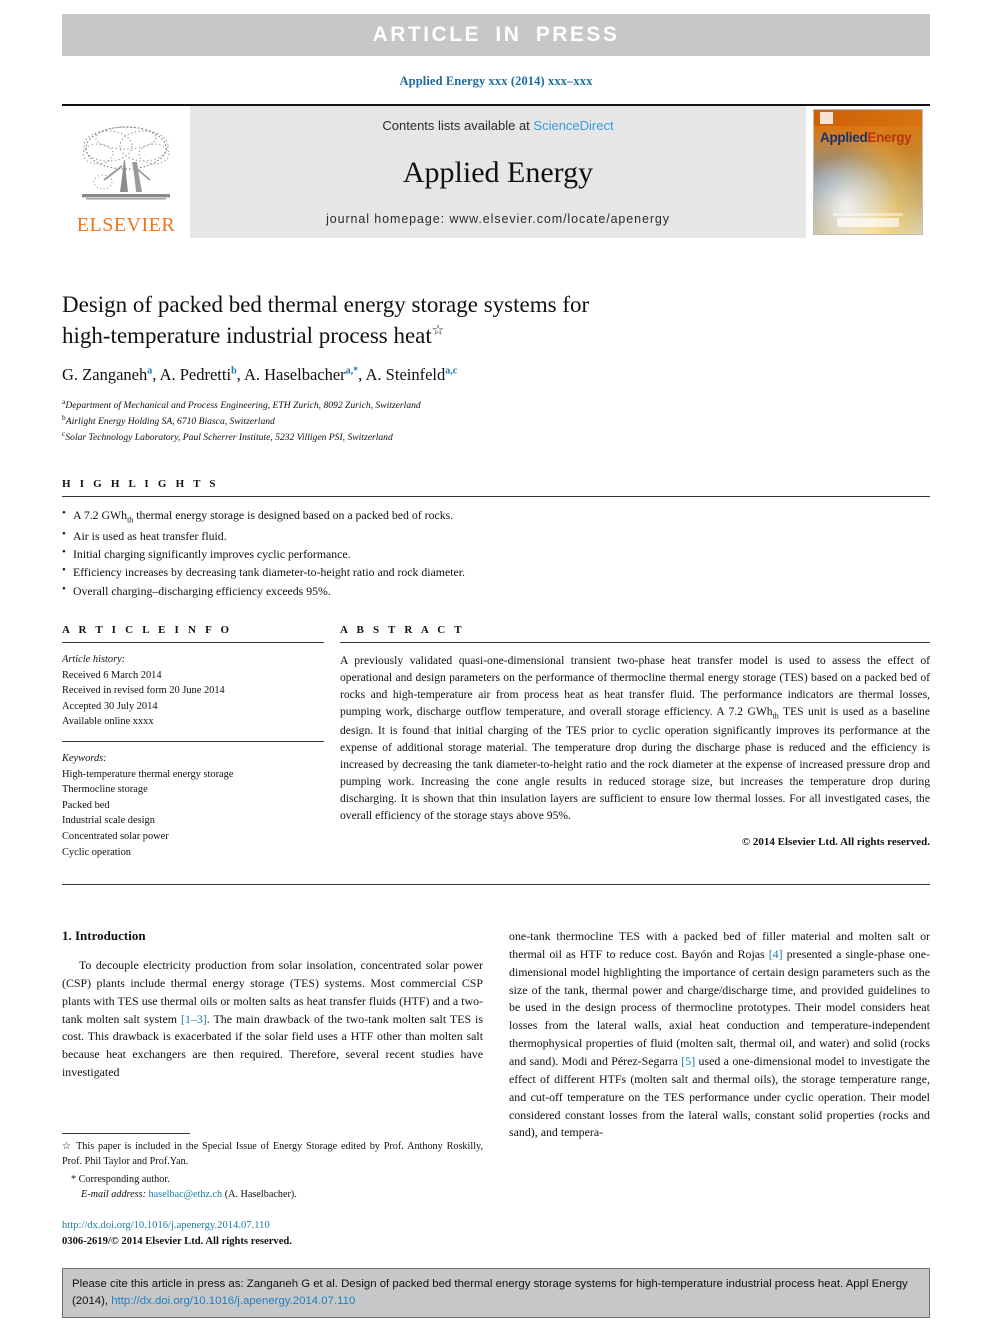 Image resolution: width=992 pixels, height=1323 pixels. Describe the element at coordinates (405, 375) in the screenshot. I see `author-name: A. Steinfeld` at that location.